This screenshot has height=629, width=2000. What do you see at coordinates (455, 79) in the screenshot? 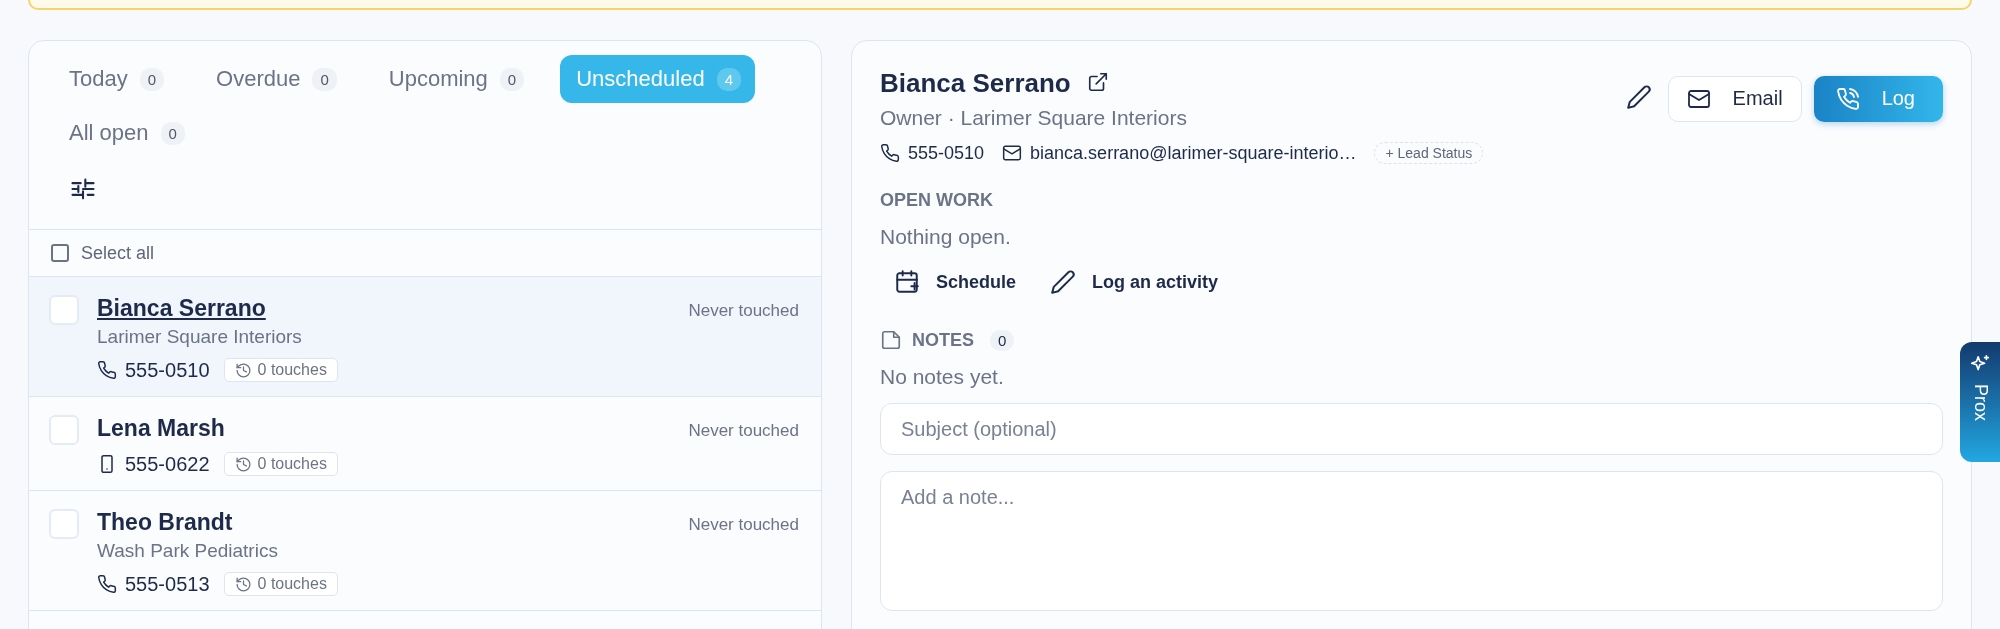
I see `filter-tab: Upcoming 0` at bounding box center [455, 79].